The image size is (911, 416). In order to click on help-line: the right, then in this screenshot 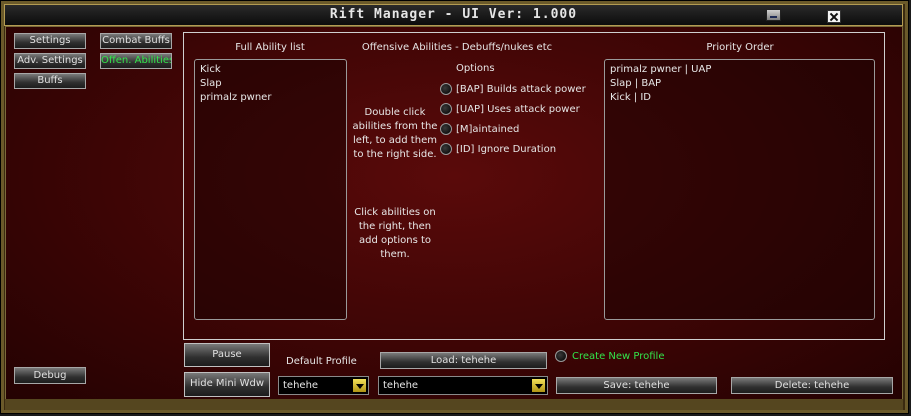, I will do `click(395, 226)`.